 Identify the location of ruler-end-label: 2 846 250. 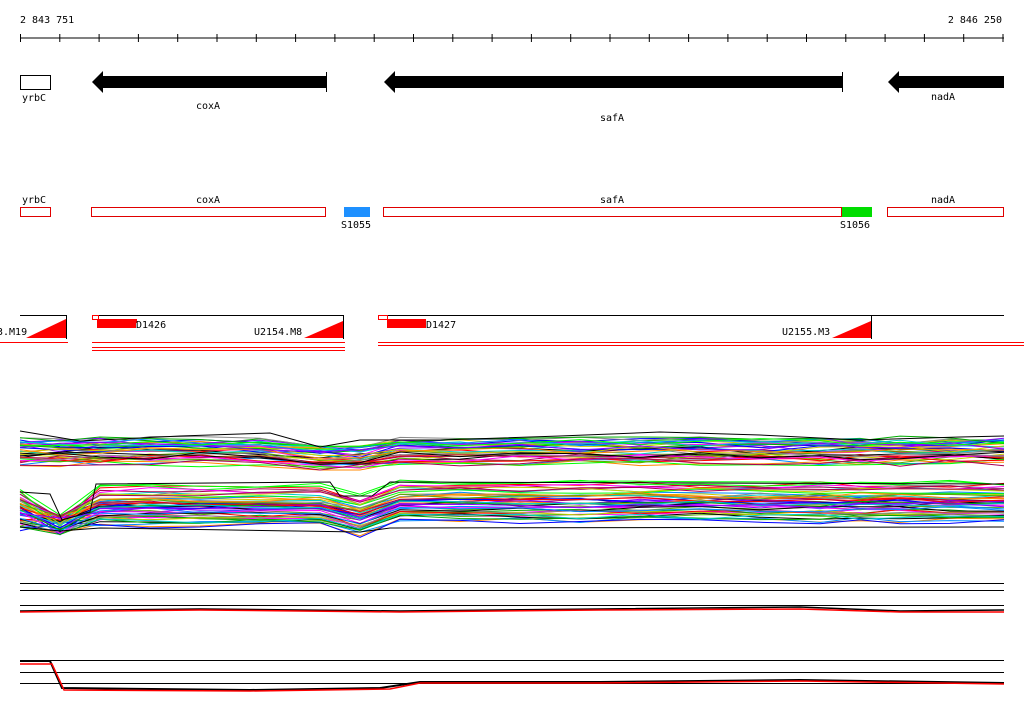
(975, 20).